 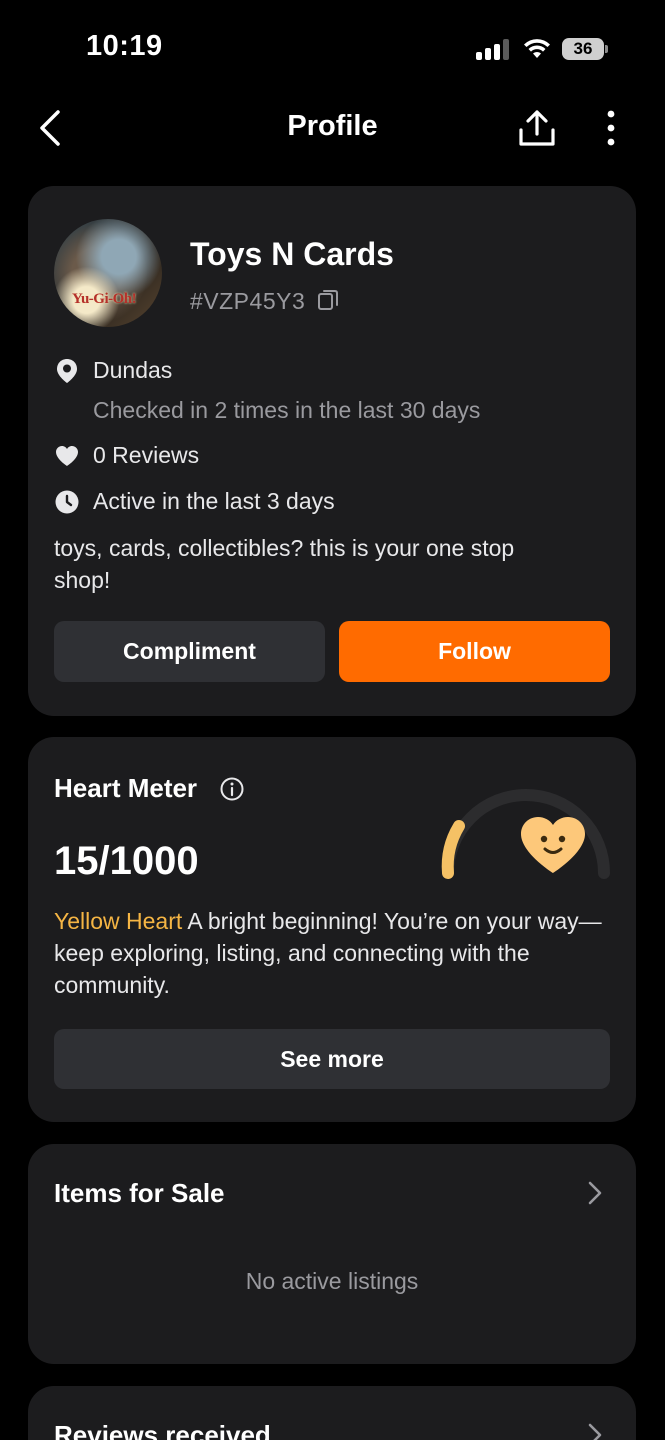 What do you see at coordinates (214, 501) in the screenshot?
I see `activity-text: Active in the last 3 days` at bounding box center [214, 501].